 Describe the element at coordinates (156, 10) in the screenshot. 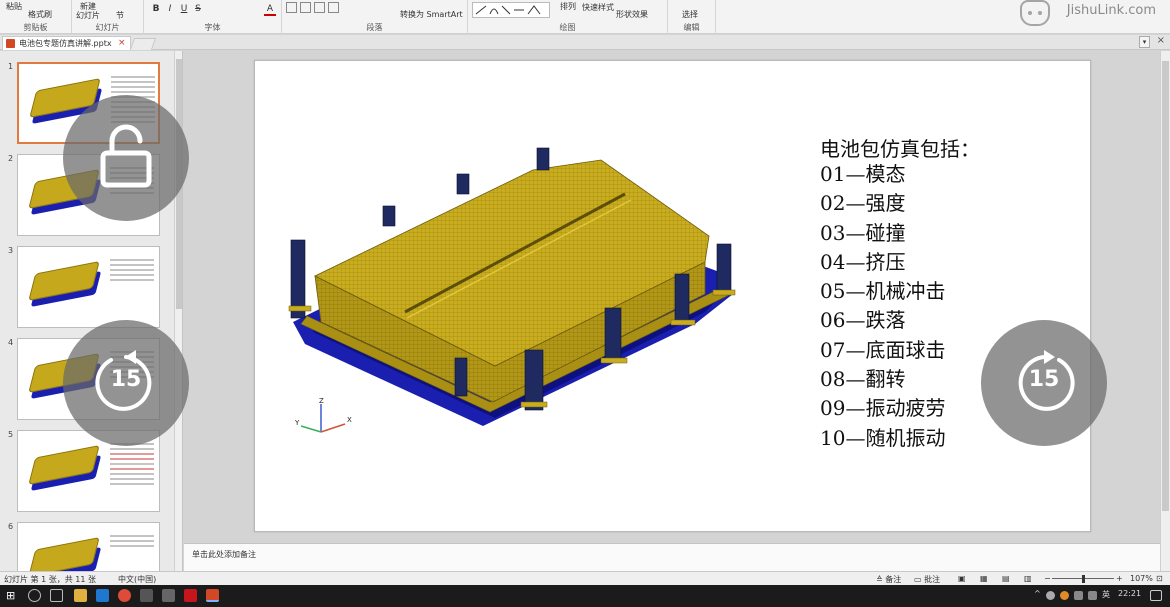

I see `bold-button: B` at that location.